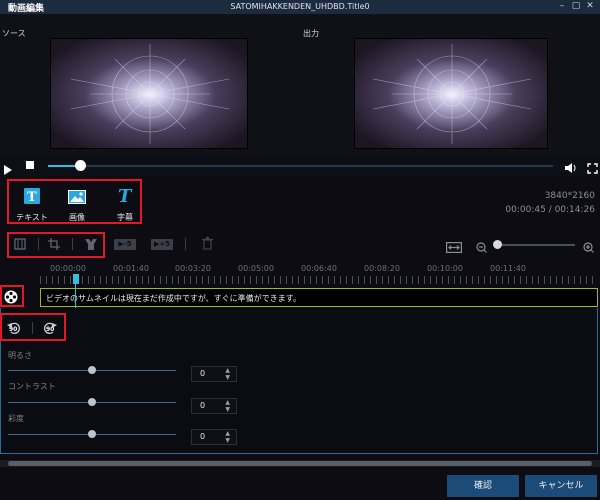 The height and width of the screenshot is (500, 600). Describe the element at coordinates (214, 374) in the screenshot. I see `brightness-input: 0 ▲ ▼` at that location.